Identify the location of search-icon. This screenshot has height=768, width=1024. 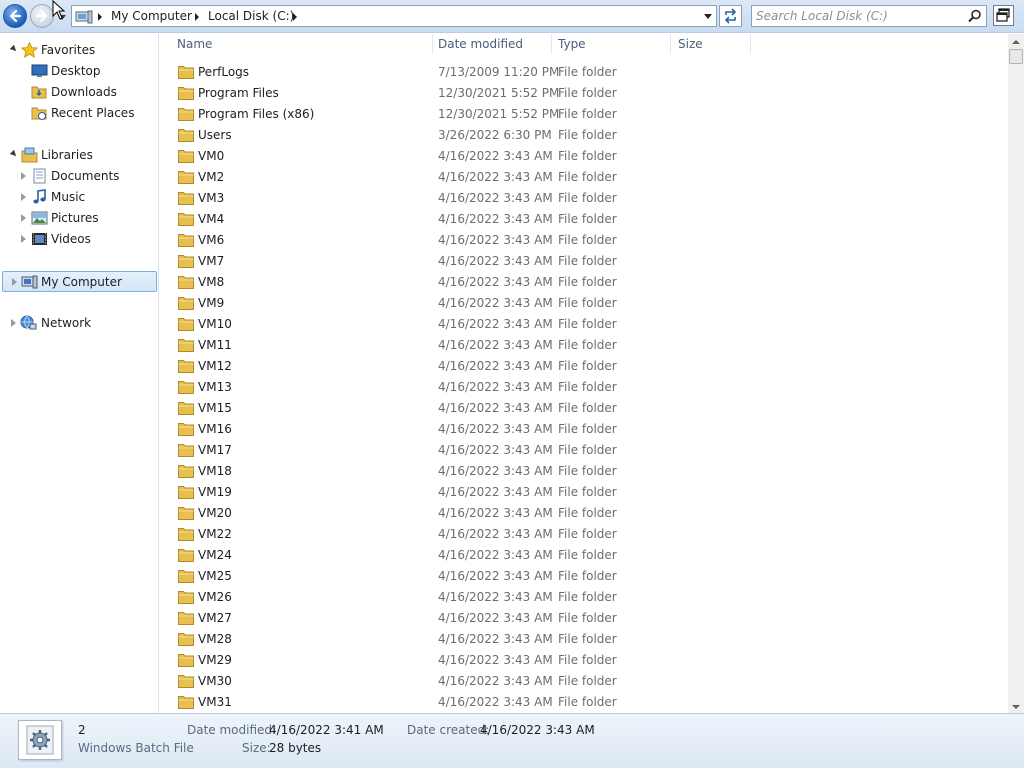
(975, 16).